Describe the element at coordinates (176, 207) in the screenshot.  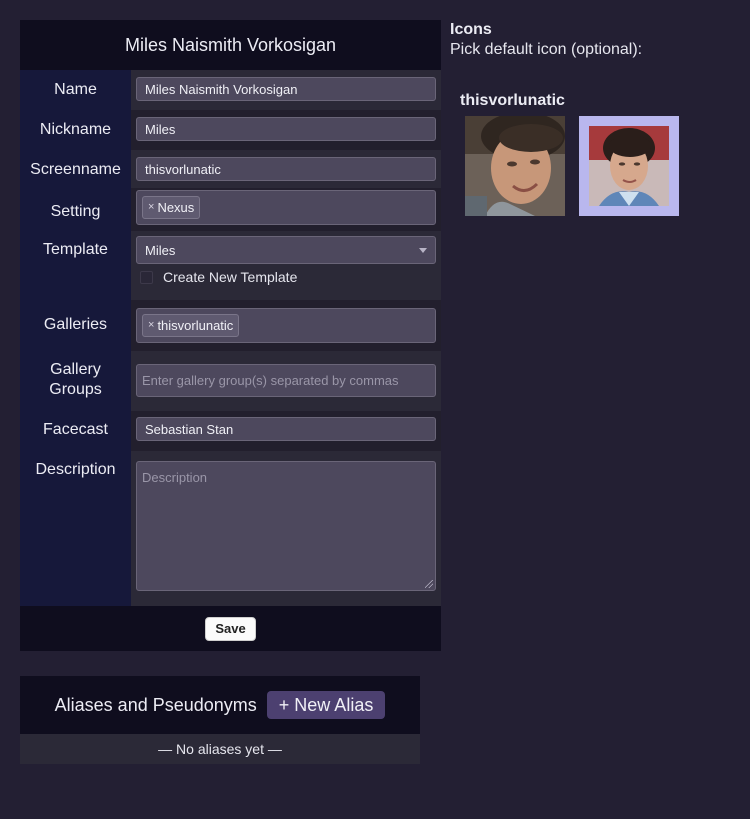
I see `setting-tag-label: Nexus` at that location.